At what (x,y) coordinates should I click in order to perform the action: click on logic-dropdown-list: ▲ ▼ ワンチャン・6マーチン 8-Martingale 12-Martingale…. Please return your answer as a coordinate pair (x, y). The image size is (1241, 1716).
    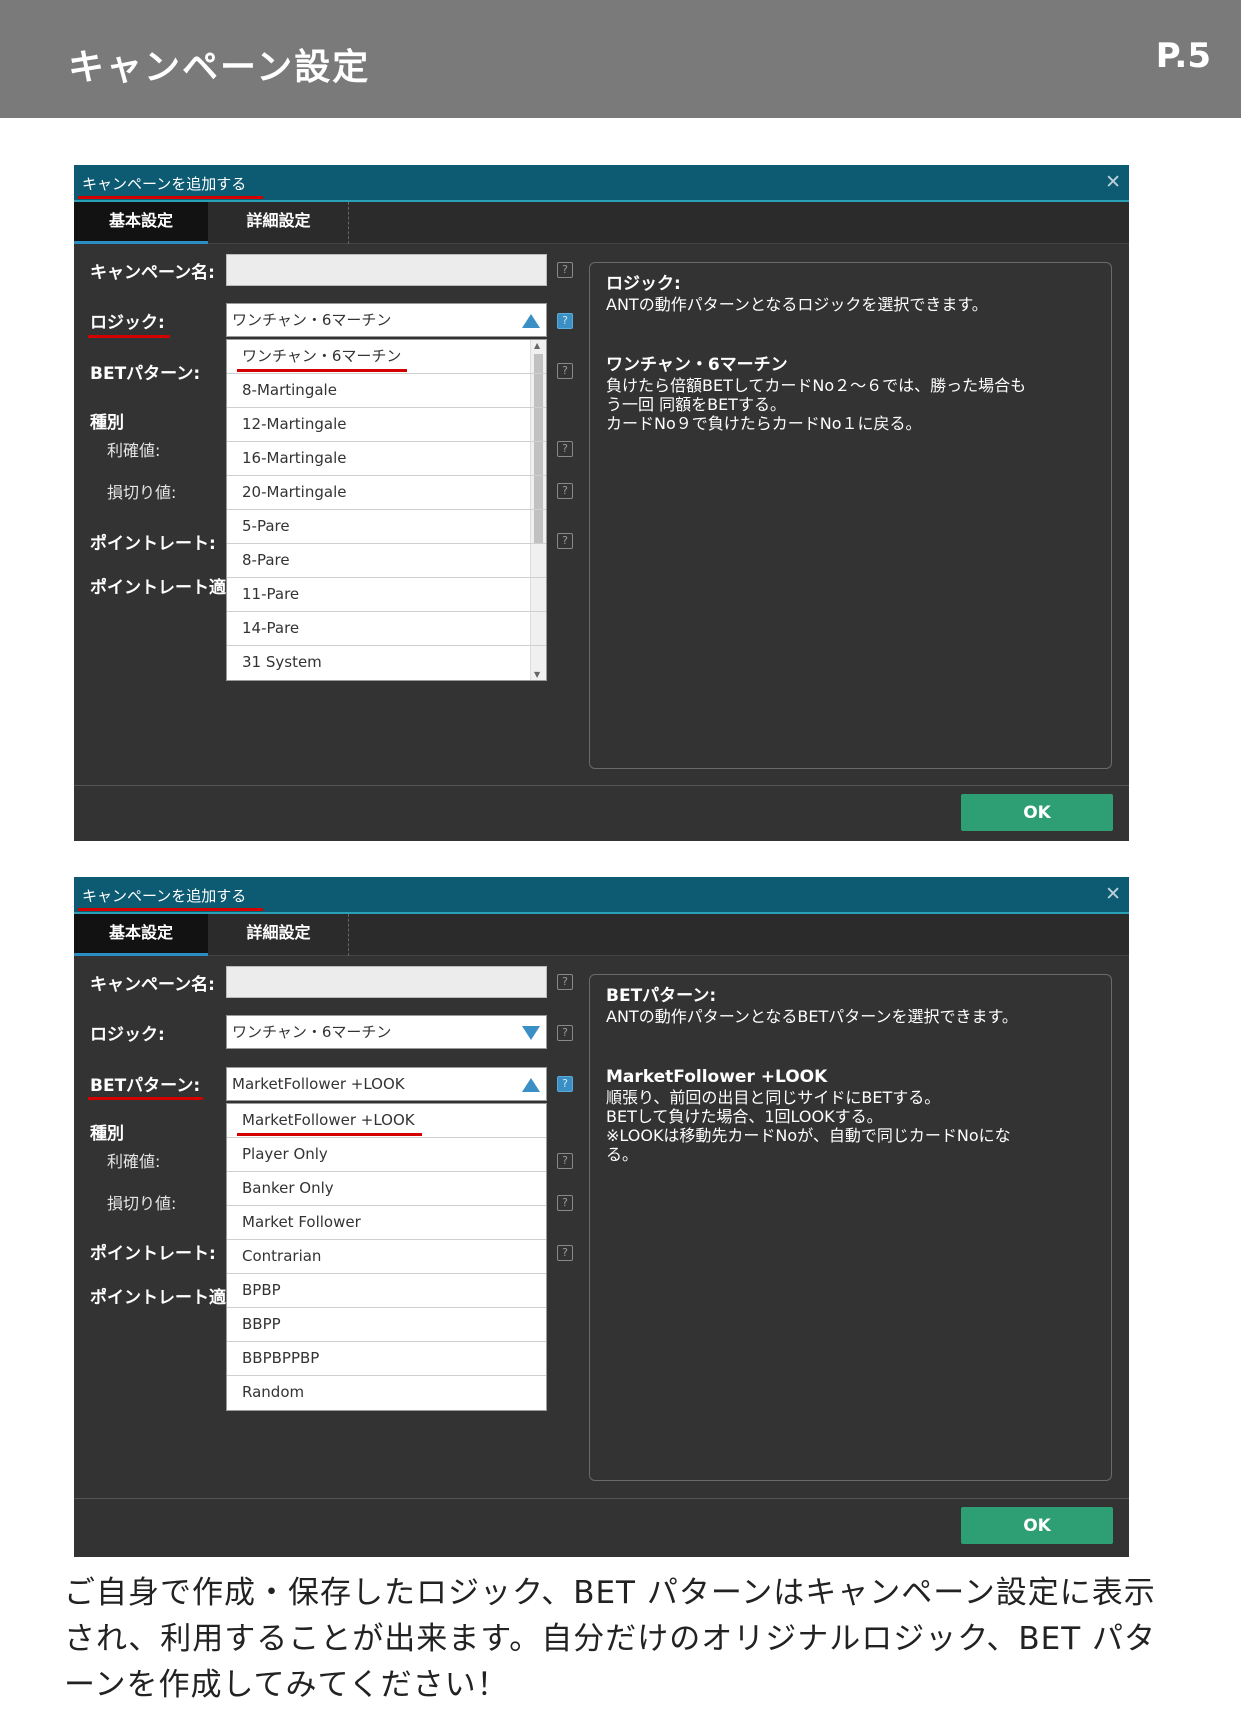
    Looking at the image, I should click on (386, 510).